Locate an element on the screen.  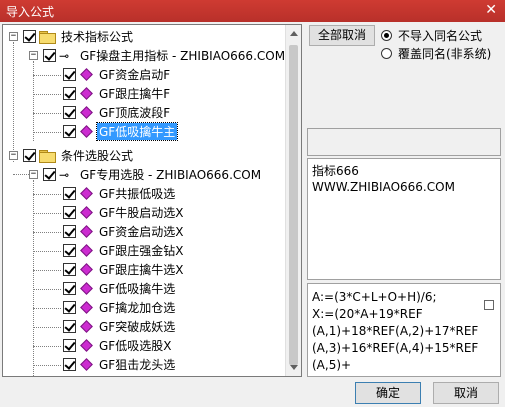
formula-line: (A,3)+16*REF(A,4)+15*REF is located at coordinates (395, 348).